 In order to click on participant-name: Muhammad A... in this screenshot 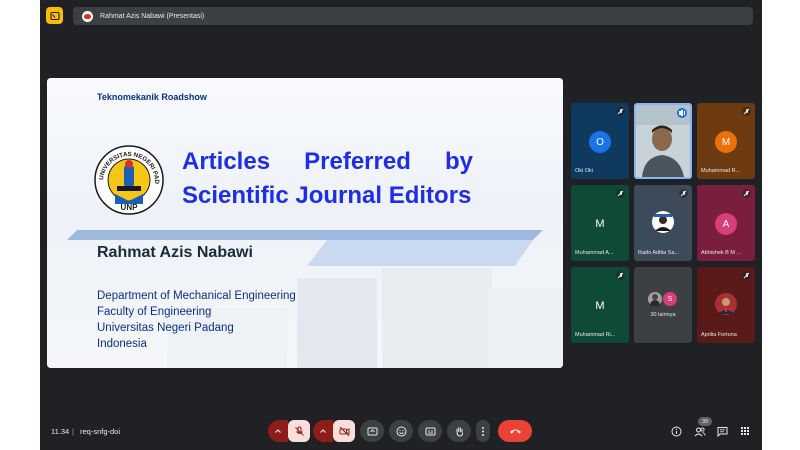, I will do `click(594, 253)`.